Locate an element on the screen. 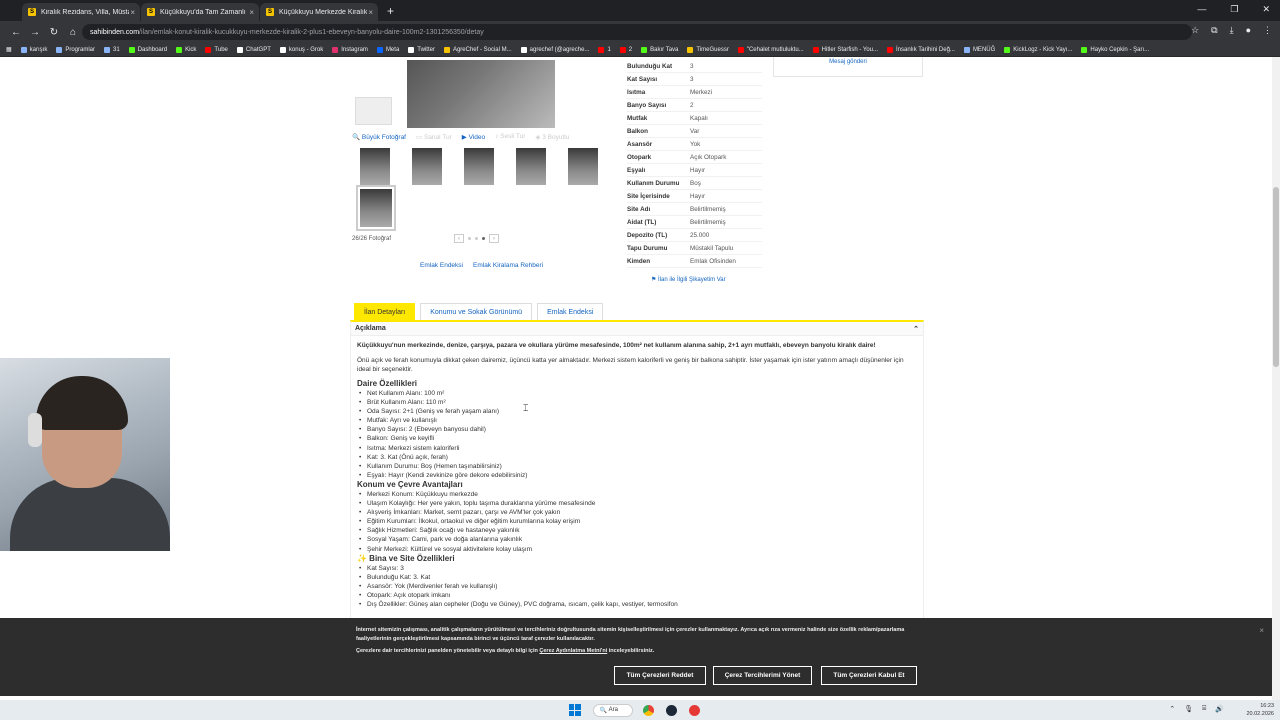  bookmark-item: TimeGuessr is located at coordinates (708, 49).